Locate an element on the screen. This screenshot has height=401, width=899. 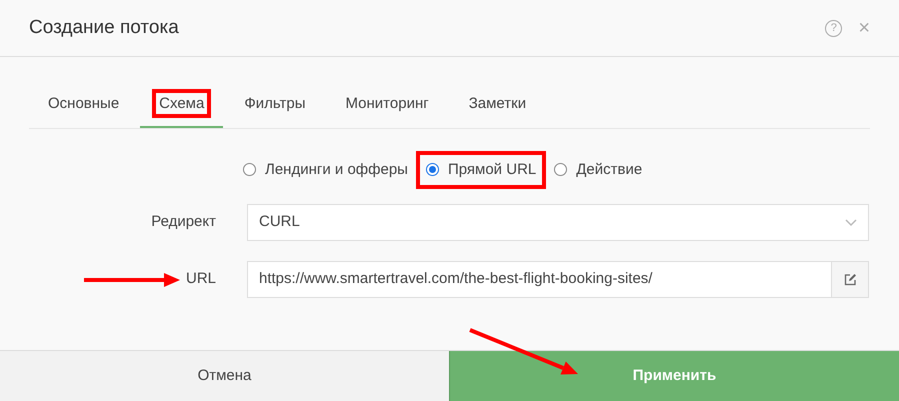
tab: Основные is located at coordinates (83, 110).